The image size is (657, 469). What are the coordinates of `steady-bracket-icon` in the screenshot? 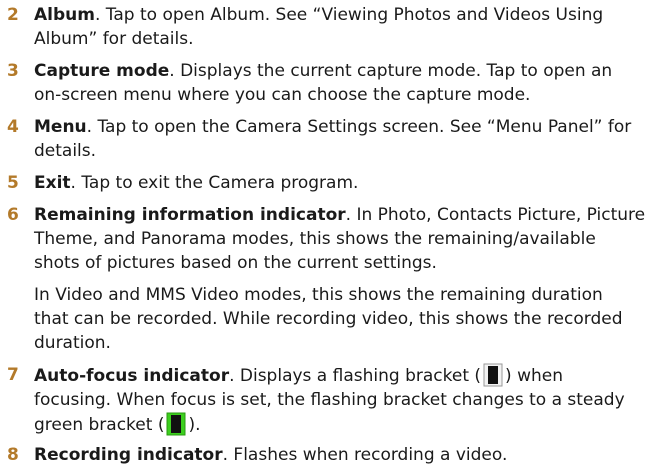 It's located at (176, 424).